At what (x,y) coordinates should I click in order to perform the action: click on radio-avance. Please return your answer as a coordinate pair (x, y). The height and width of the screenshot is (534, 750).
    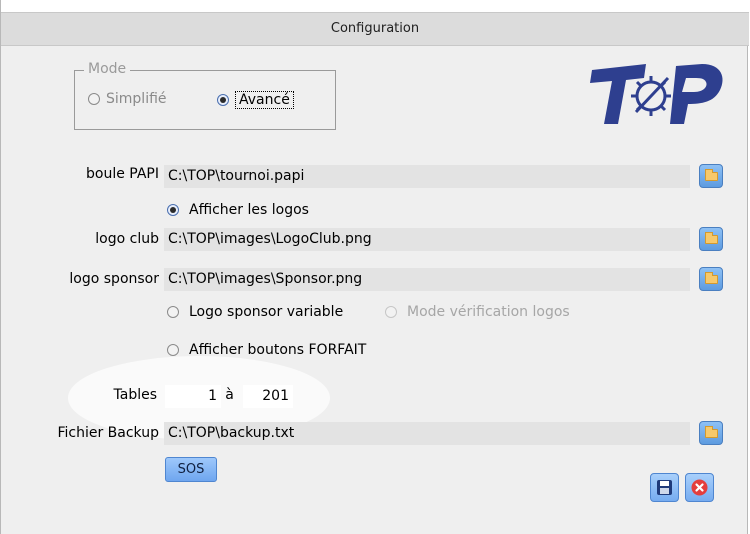
    Looking at the image, I should click on (223, 100).